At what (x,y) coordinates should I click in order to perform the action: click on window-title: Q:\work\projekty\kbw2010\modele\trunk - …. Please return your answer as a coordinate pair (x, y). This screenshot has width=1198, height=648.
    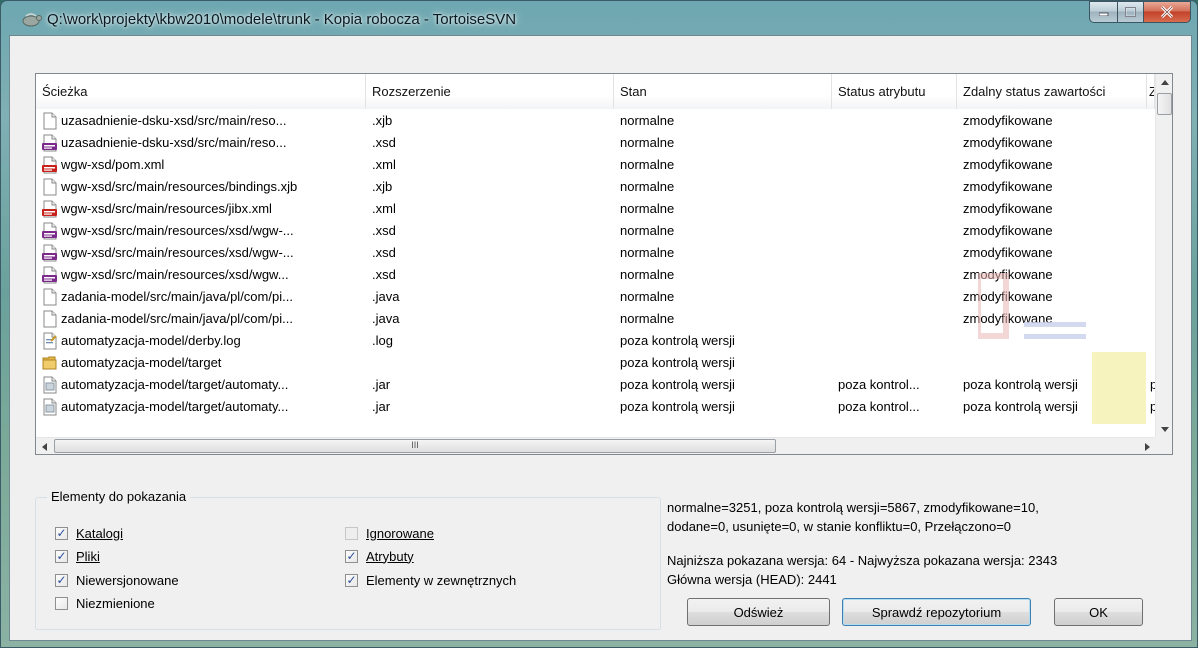
    Looking at the image, I should click on (282, 19).